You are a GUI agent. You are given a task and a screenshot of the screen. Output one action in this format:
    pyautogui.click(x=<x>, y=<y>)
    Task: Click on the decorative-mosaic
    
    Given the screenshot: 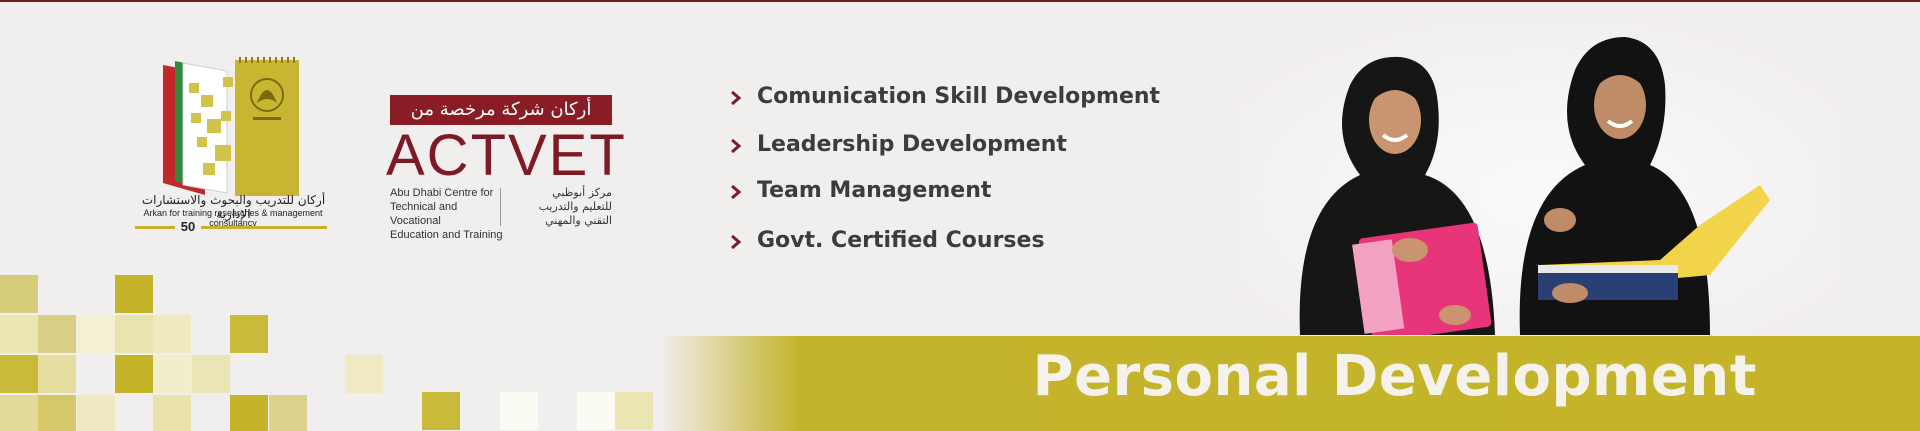 What is the action you would take?
    pyautogui.click(x=350, y=350)
    